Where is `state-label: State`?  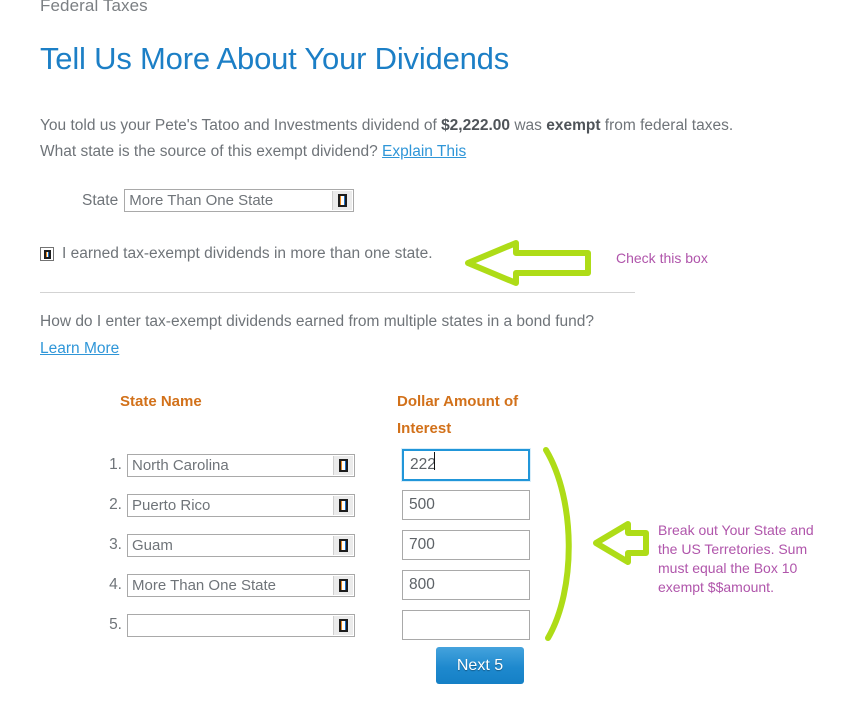 state-label: State is located at coordinates (100, 200).